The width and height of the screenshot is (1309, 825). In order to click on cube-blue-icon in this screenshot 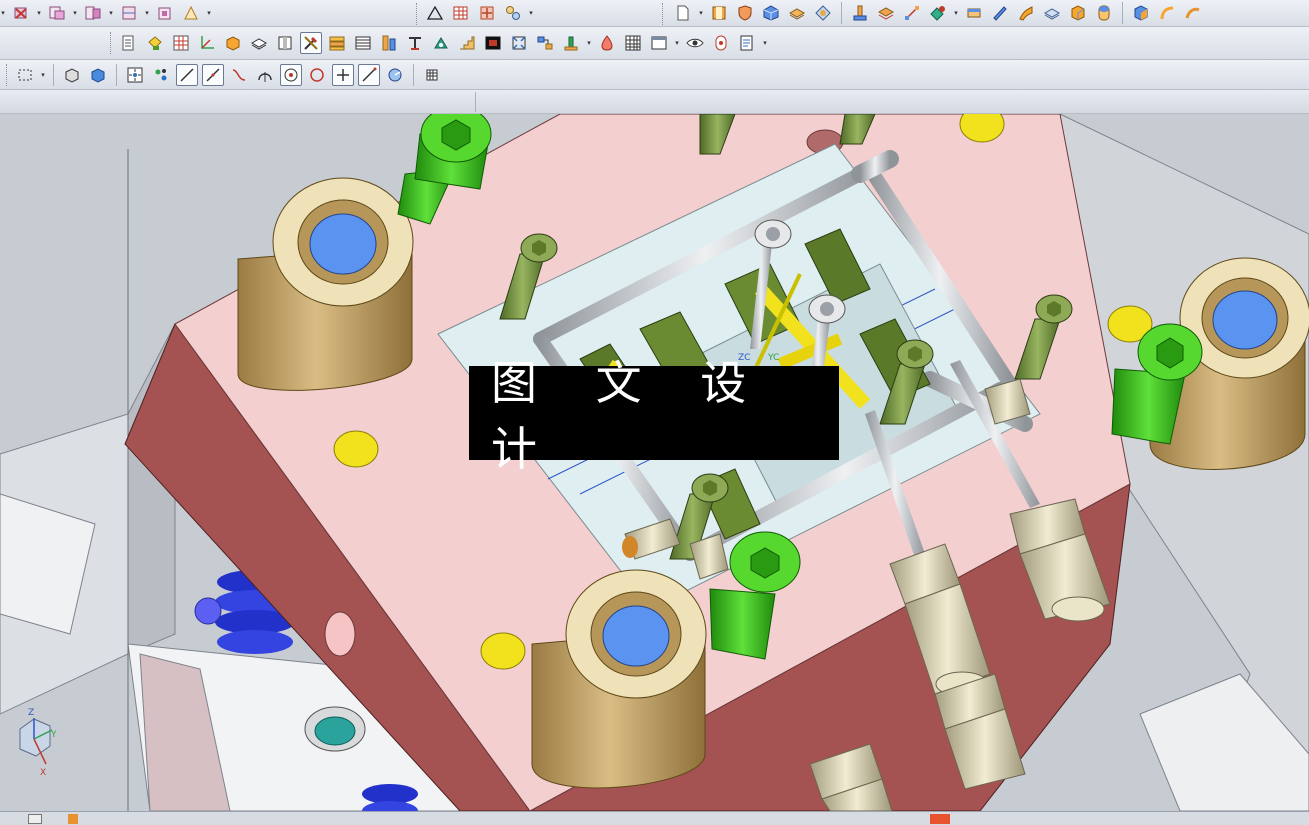, I will do `click(98, 75)`.